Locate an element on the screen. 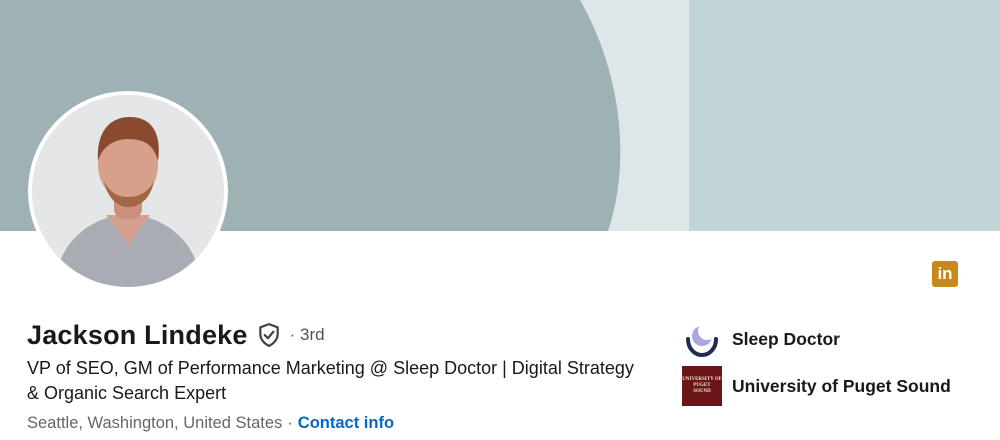 This screenshot has height=440, width=1000. connection-degree: · 3rd is located at coordinates (307, 334).